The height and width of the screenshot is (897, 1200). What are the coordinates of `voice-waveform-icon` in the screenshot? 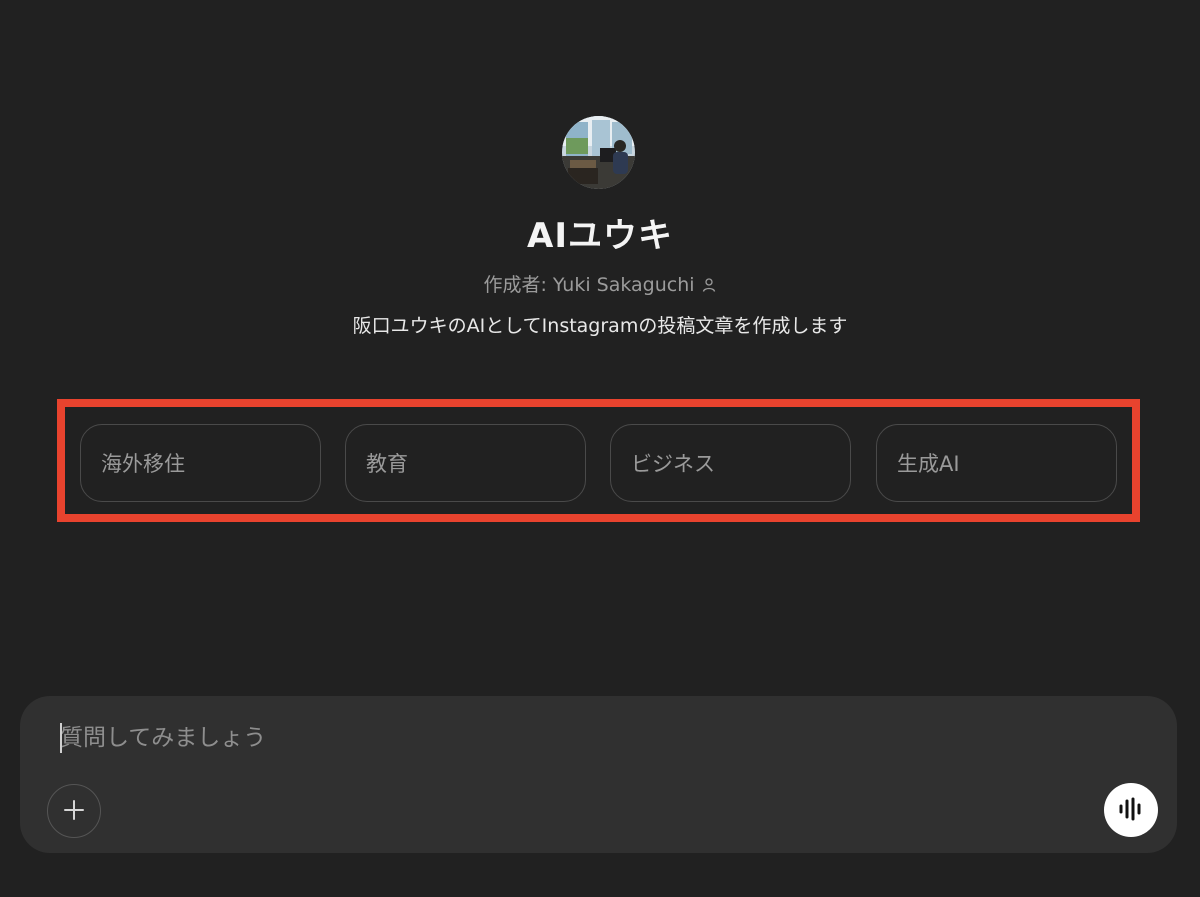 It's located at (1131, 810).